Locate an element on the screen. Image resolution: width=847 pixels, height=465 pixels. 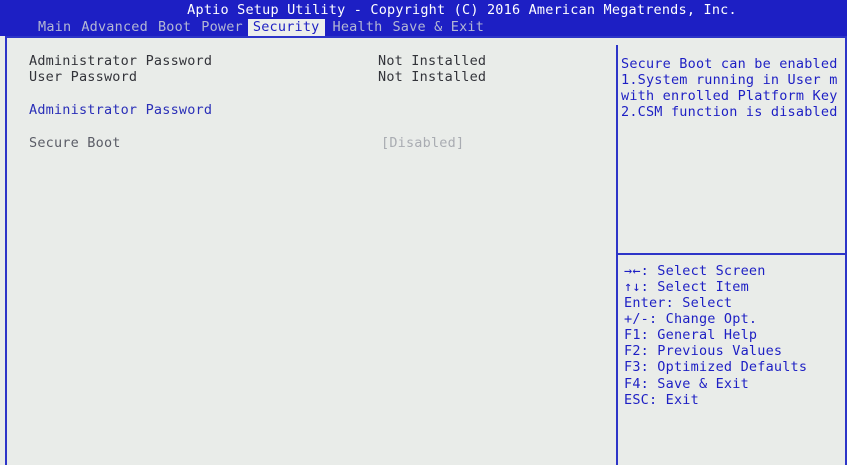
admin-password-label: Administrator Password is located at coordinates (121, 61).